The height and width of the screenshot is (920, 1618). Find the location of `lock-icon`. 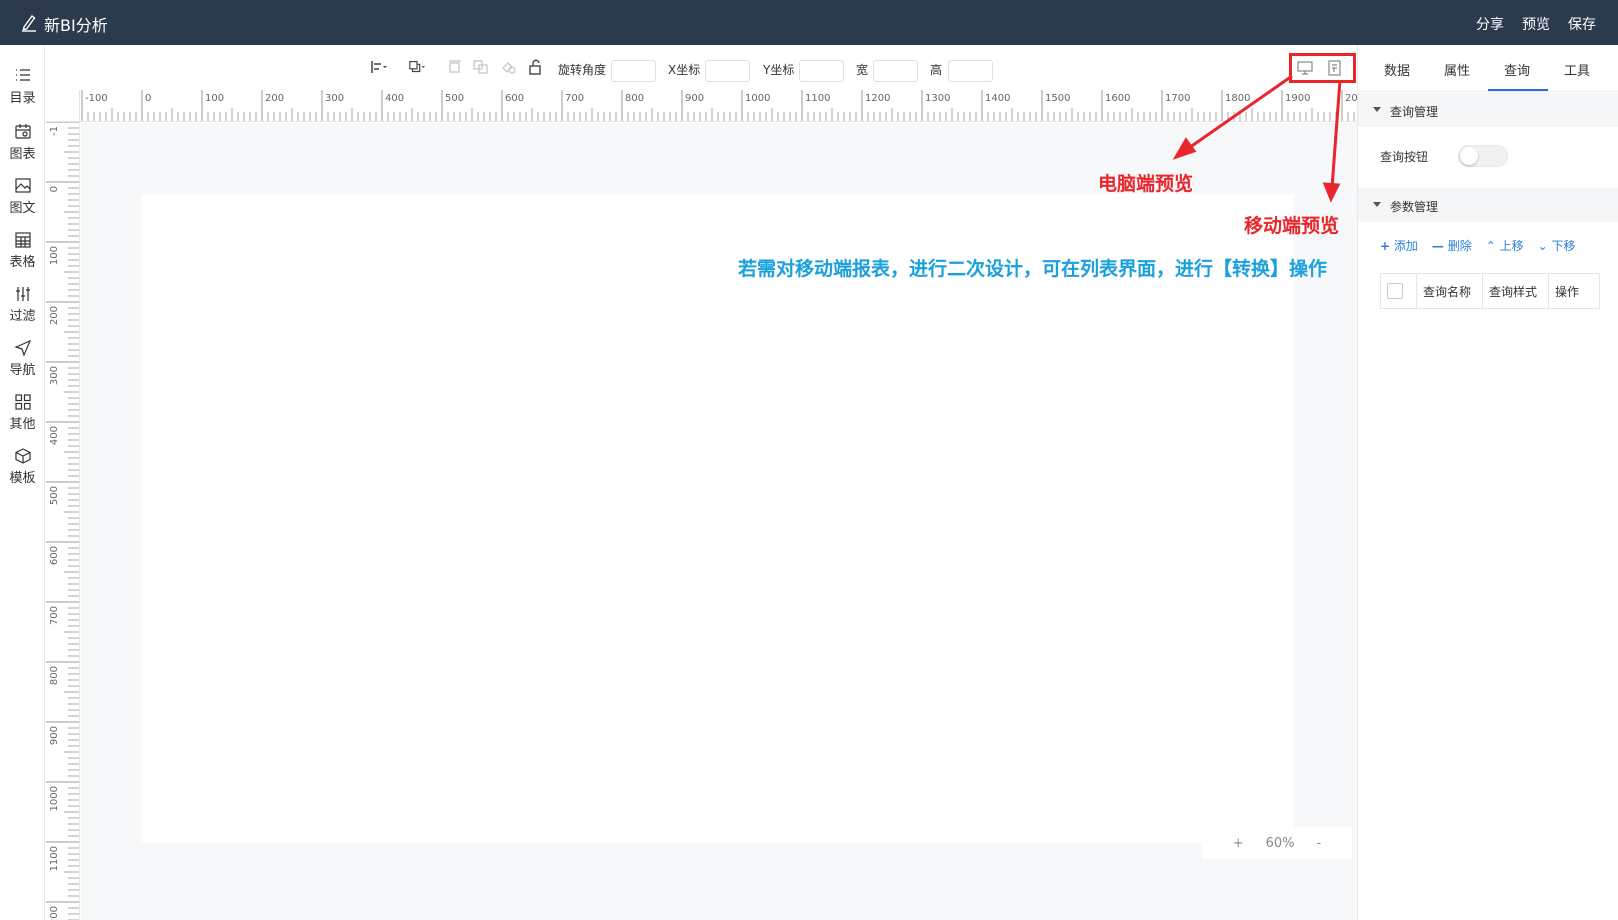

lock-icon is located at coordinates (536, 67).